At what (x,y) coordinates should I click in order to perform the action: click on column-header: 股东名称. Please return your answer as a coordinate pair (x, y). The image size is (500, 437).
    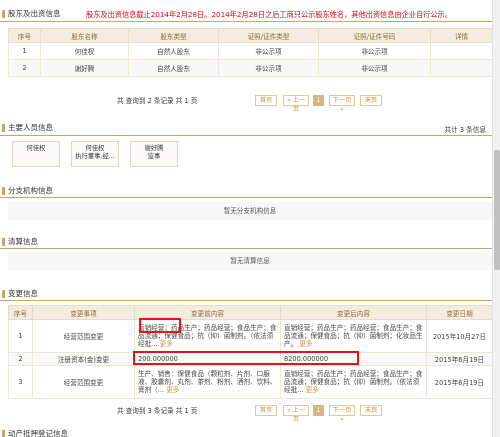
    Looking at the image, I should click on (84, 35).